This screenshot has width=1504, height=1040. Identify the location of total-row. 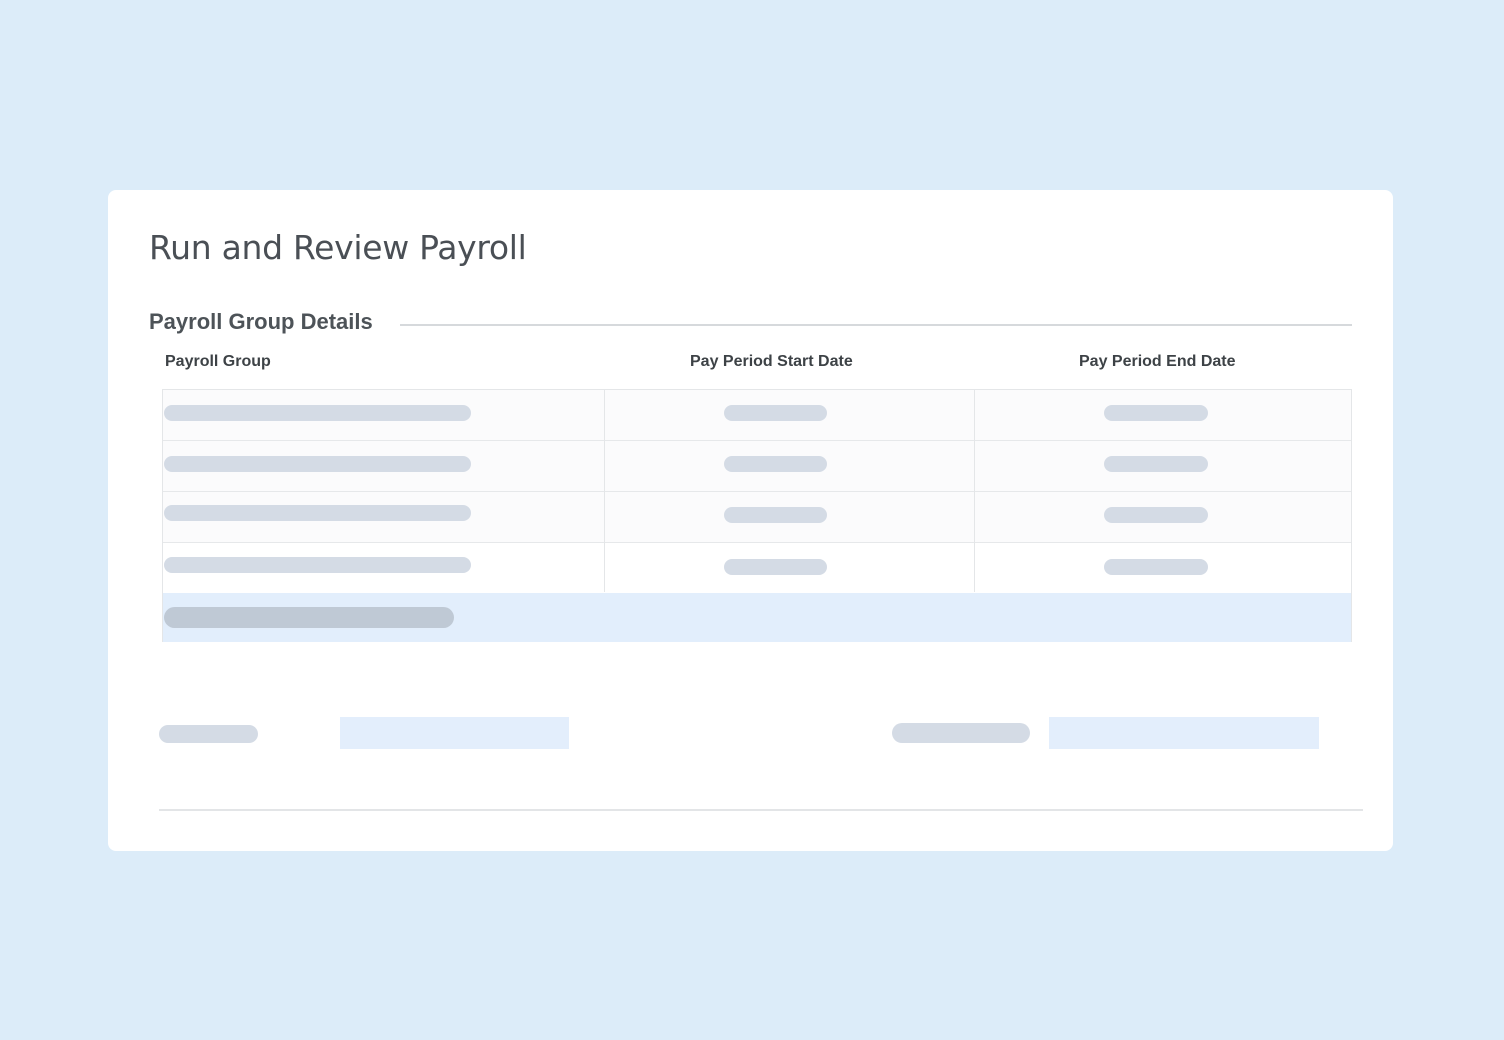
(757, 617).